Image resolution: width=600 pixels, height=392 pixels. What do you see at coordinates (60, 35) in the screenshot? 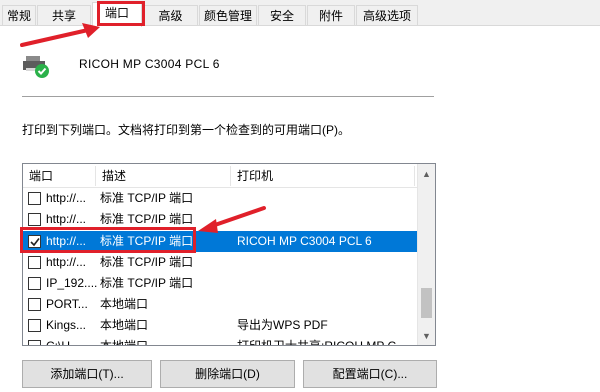
I see `annotation-arrow-tab` at bounding box center [60, 35].